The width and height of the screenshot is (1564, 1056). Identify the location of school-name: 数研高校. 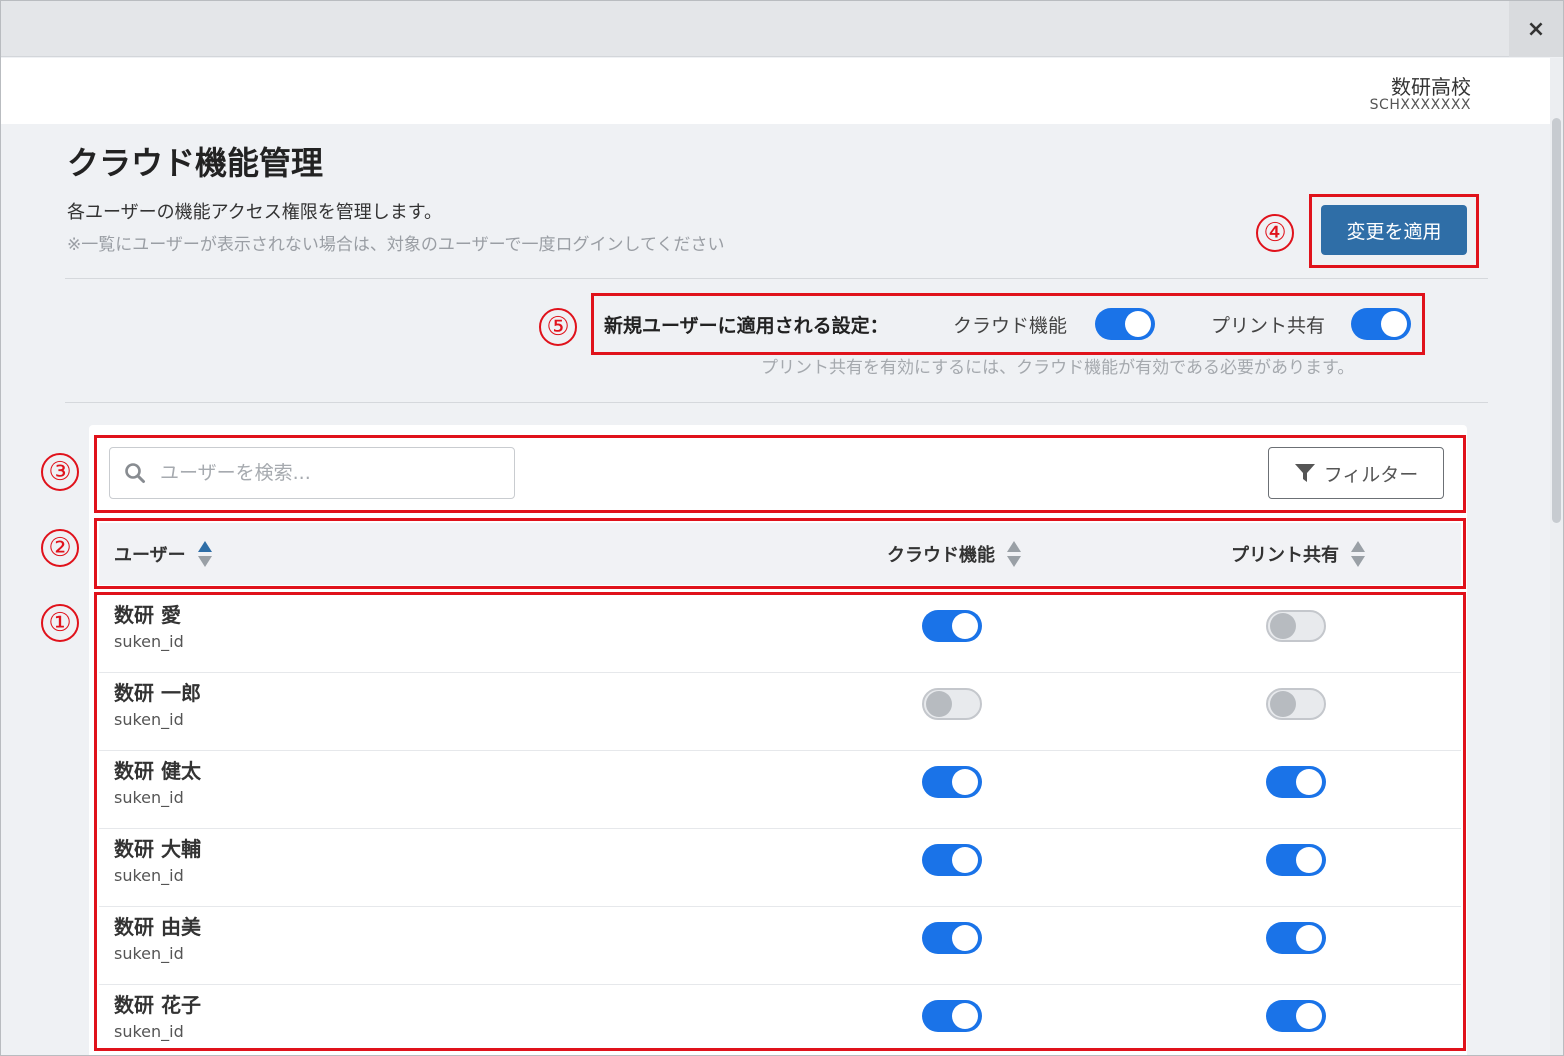
(1431, 87).